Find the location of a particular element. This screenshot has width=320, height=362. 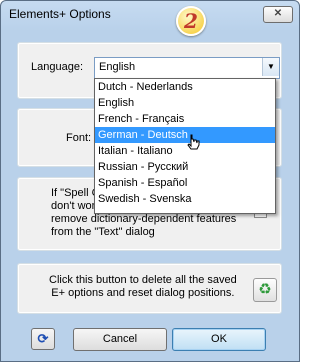

cancel-button: Cancel is located at coordinates (120, 339).